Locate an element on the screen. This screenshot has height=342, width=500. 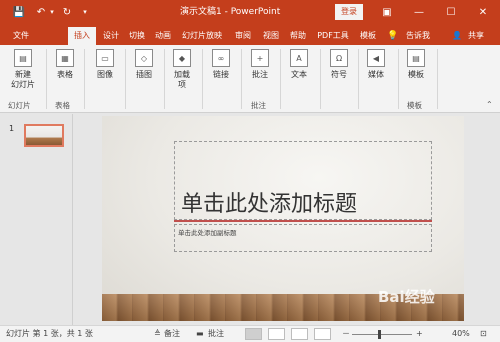
tab-help: 帮助 is located at coordinates (298, 36).